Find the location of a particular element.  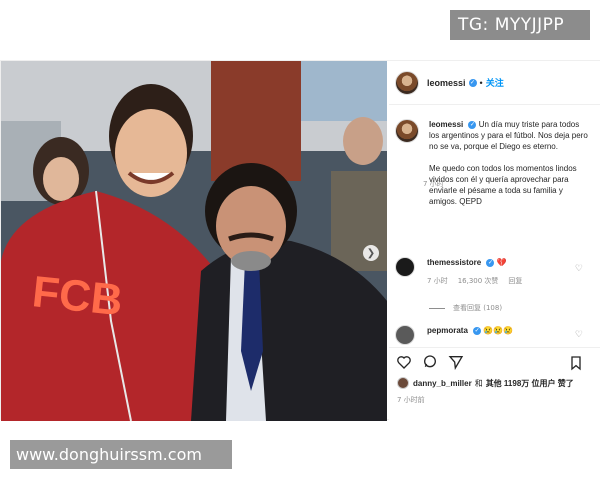

view-replies-link: 查看回复 (108) is located at coordinates (465, 308).